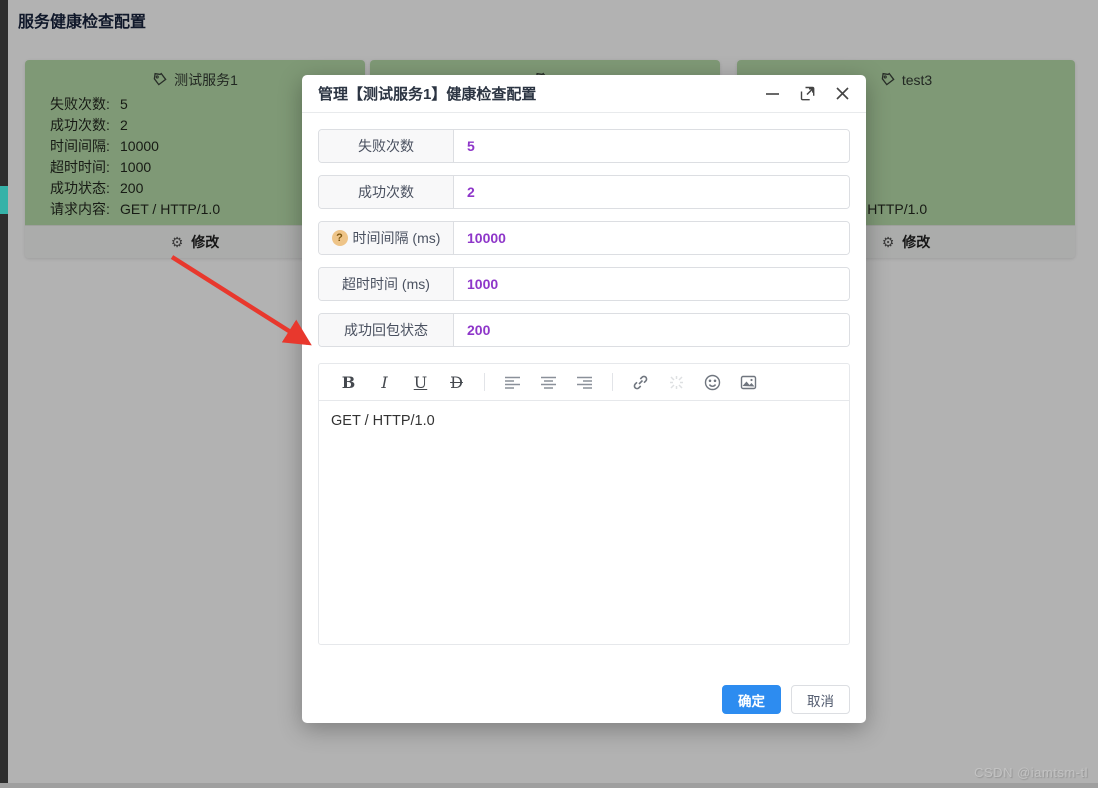 Image resolution: width=1098 pixels, height=788 pixels. Describe the element at coordinates (386, 330) in the screenshot. I see `success-status-label: 成功回包状态` at that location.